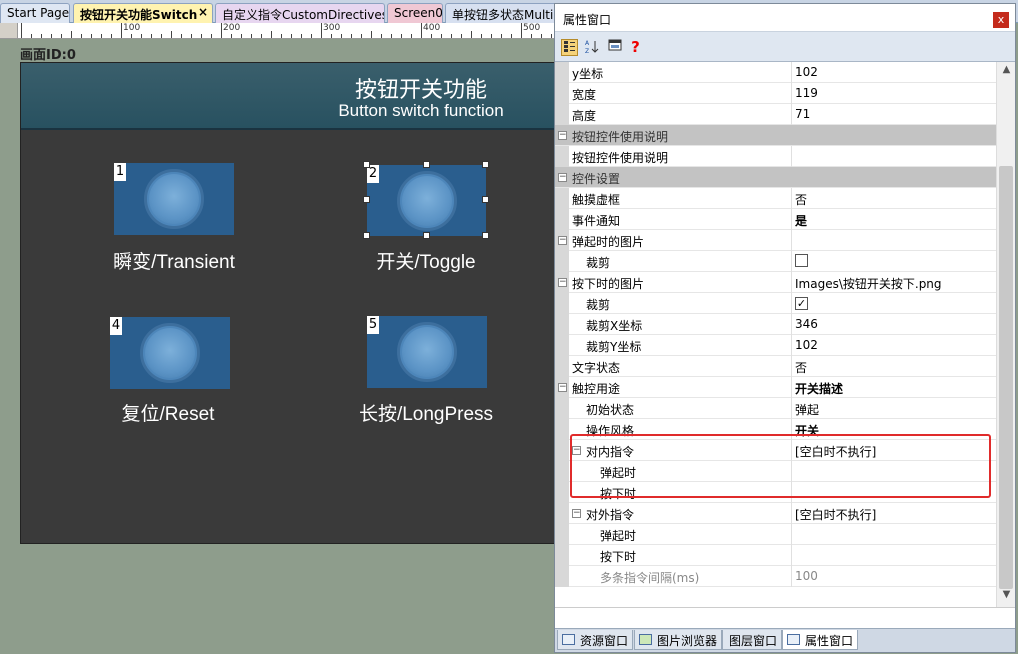 The image size is (1018, 654). What do you see at coordinates (620, 137) in the screenshot?
I see `category-name: 按钮控件使用说明` at bounding box center [620, 137].